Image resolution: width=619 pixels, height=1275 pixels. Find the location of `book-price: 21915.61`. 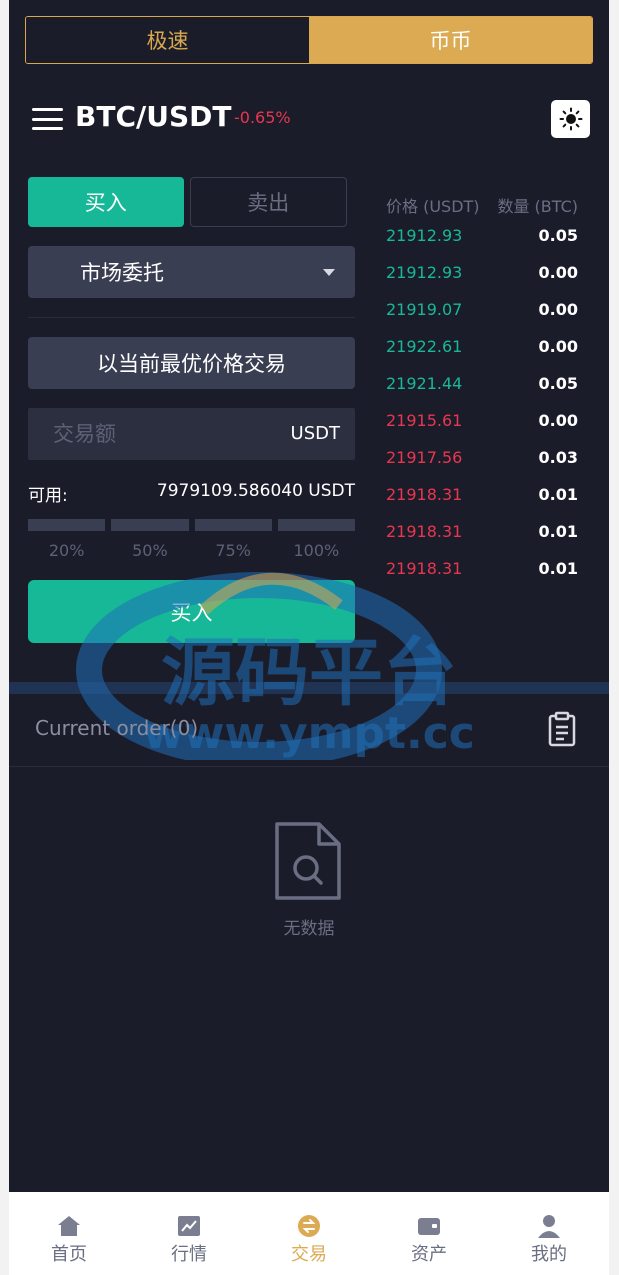

book-price: 21915.61 is located at coordinates (424, 420).